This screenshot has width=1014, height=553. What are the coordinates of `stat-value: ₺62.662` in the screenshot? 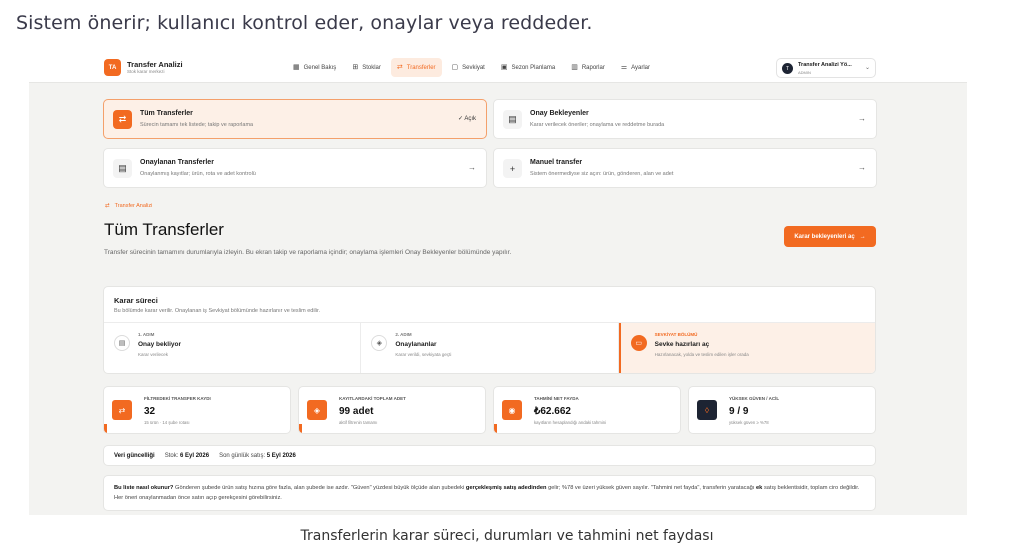 It's located at (552, 411).